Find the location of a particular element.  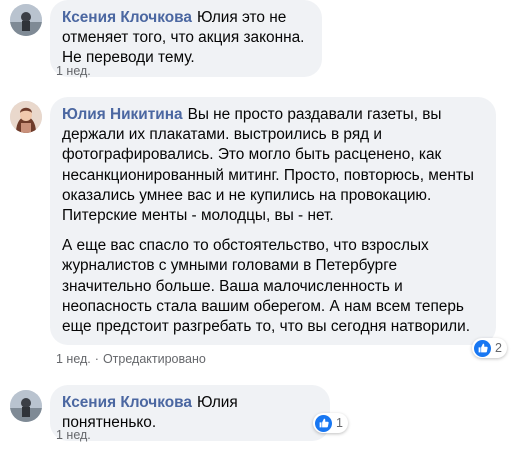

reaction-count-badge: 1 is located at coordinates (330, 423).